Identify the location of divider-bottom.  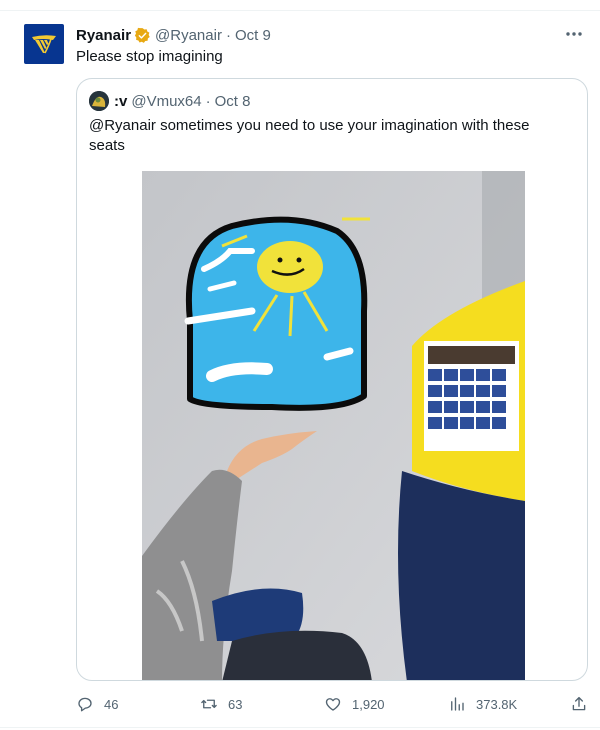
(300, 727).